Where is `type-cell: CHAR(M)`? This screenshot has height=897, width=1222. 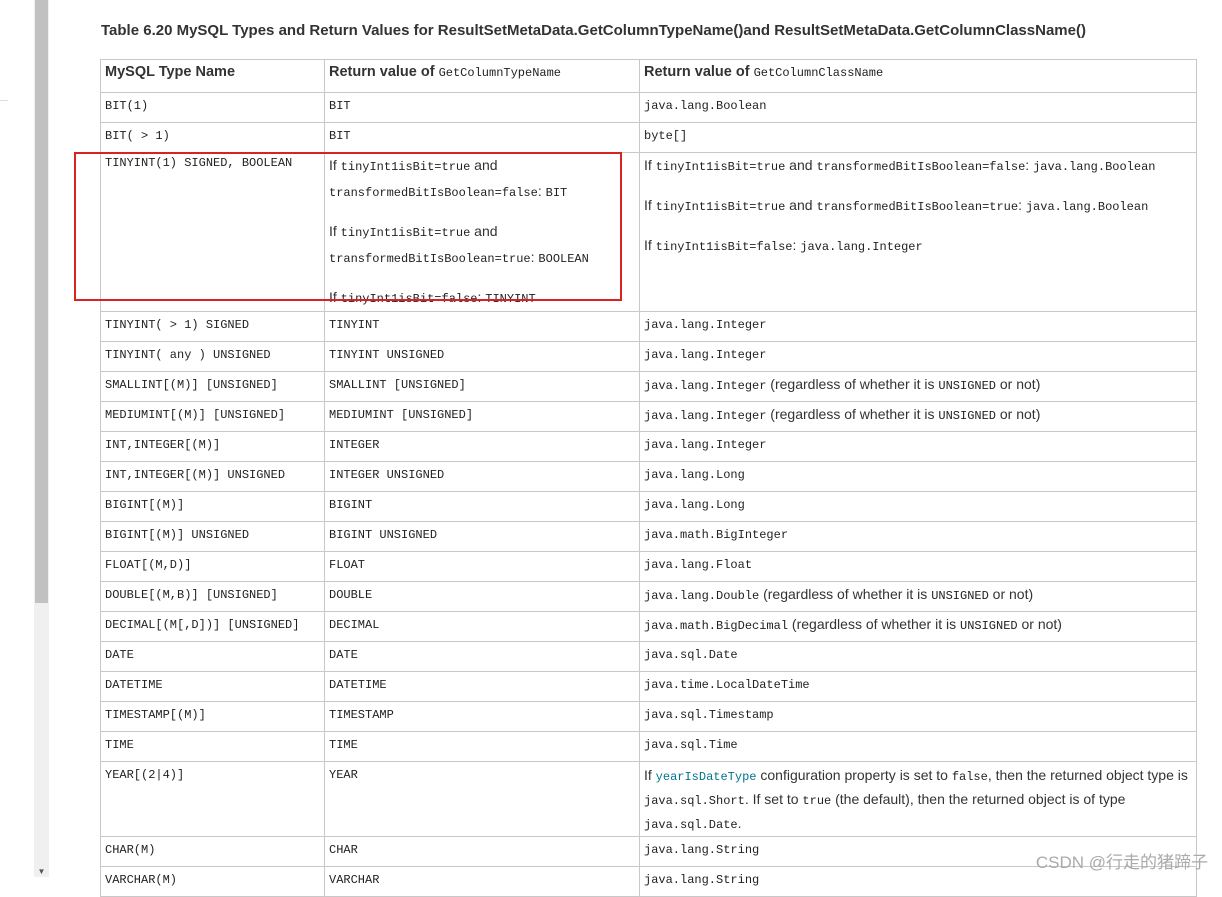 type-cell: CHAR(M) is located at coordinates (212, 851).